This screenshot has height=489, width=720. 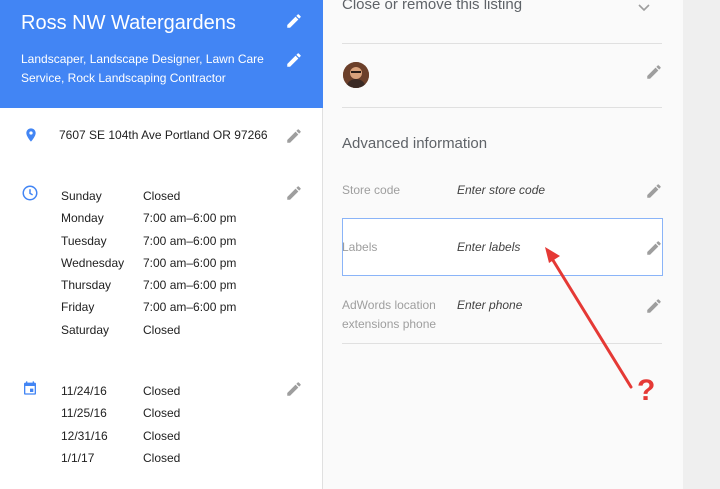 I want to click on scroll-gutter, so click(x=701, y=244).